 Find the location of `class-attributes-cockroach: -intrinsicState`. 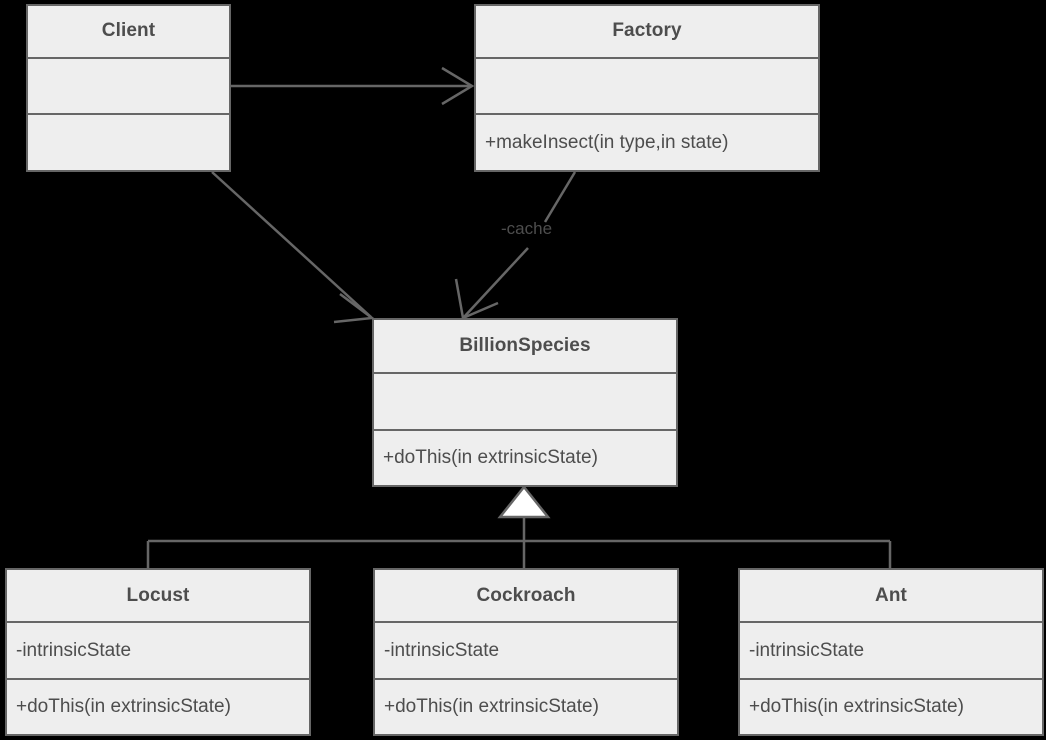

class-attributes-cockroach: -intrinsicState is located at coordinates (526, 649).